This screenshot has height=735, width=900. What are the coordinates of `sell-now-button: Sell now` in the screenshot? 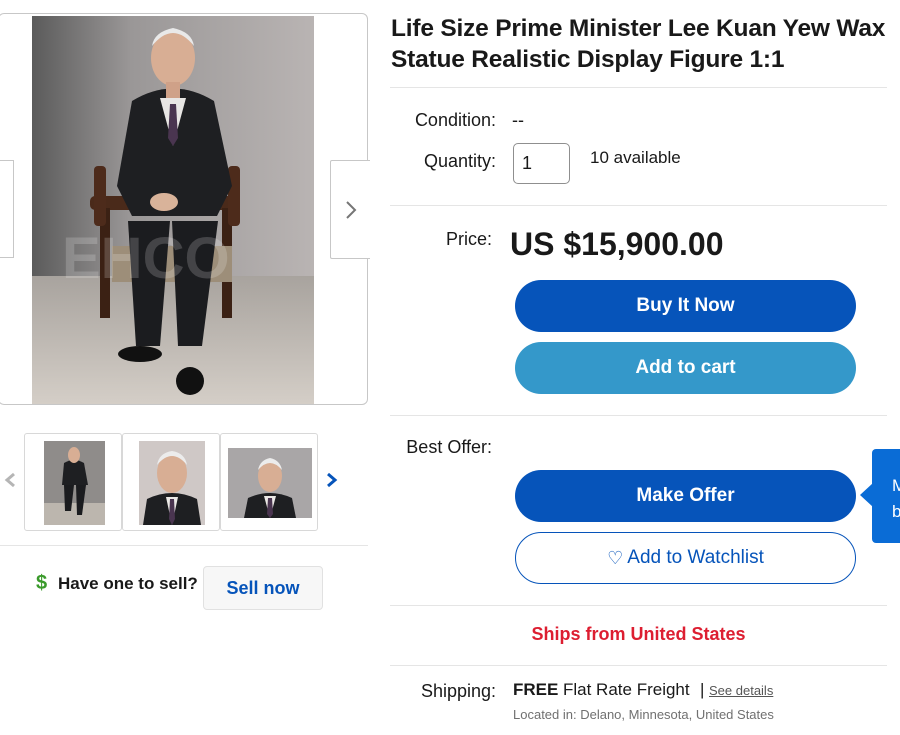 It's located at (263, 588).